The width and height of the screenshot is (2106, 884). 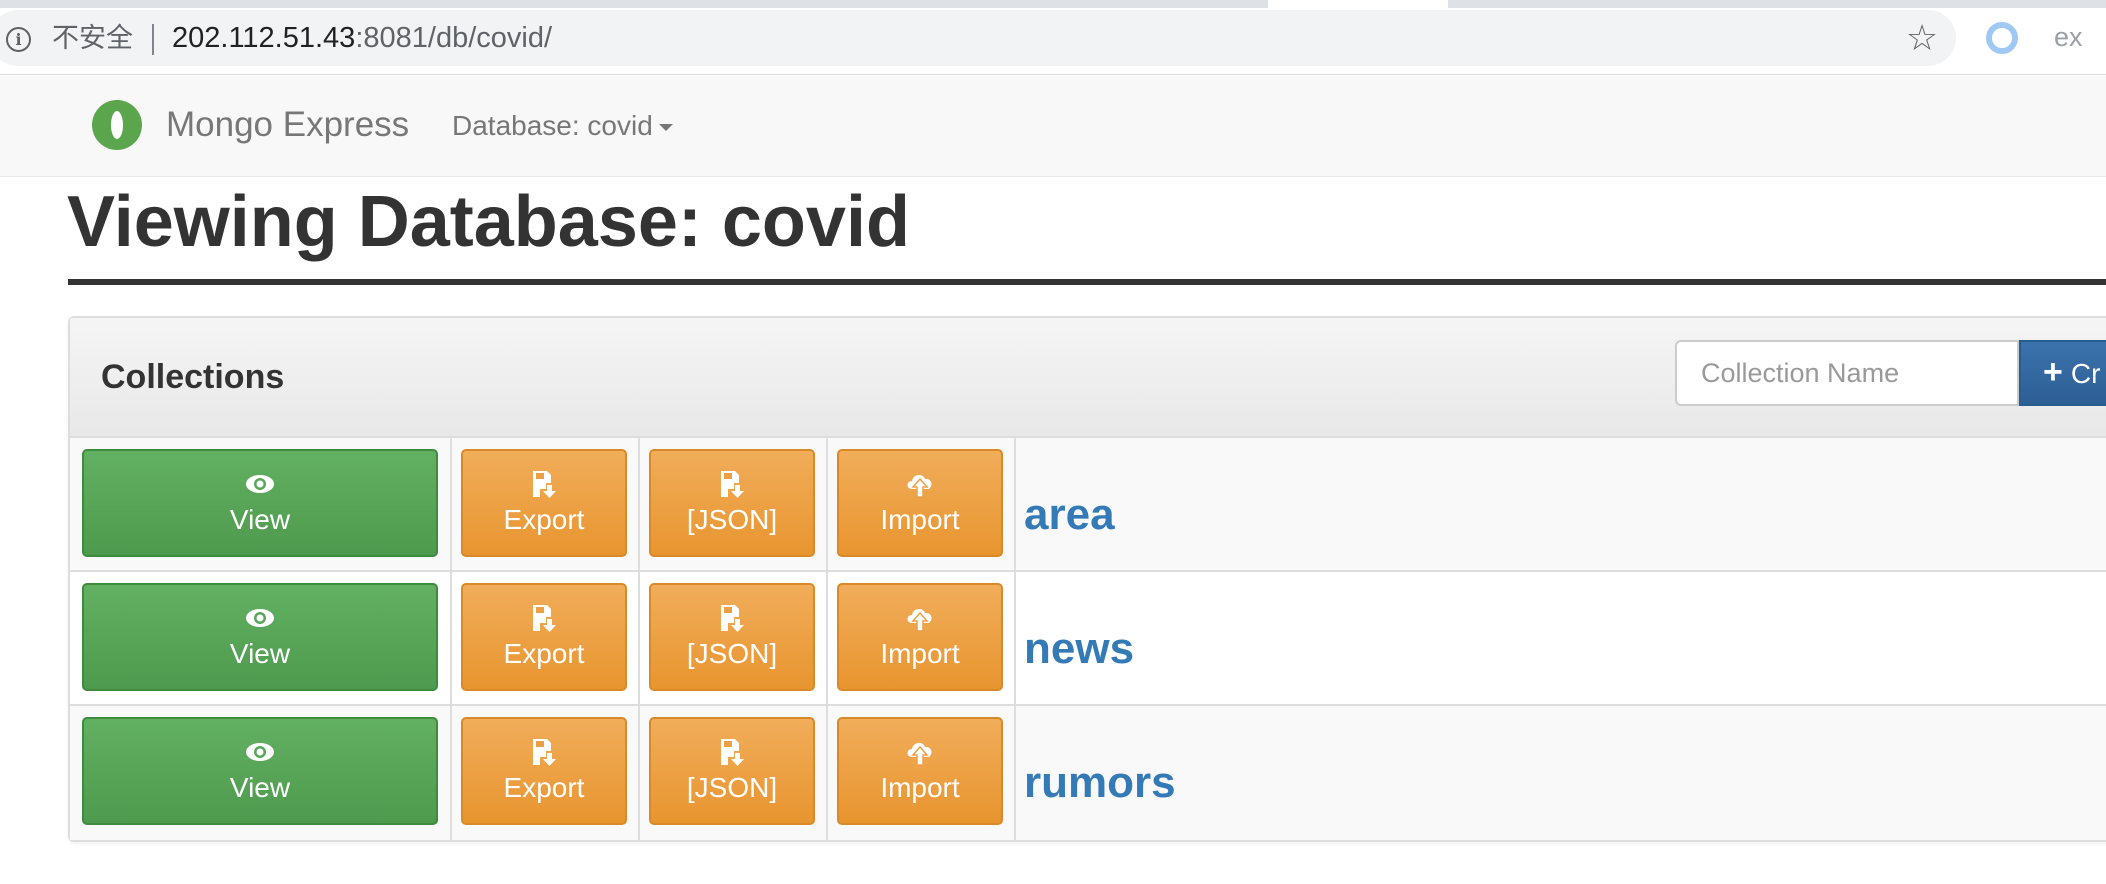 I want to click on extension-label: ex, so click(x=2068, y=37).